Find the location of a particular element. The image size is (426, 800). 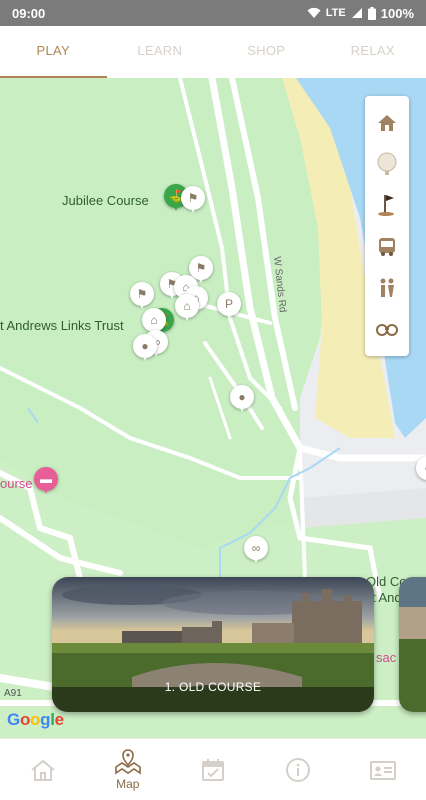

tab-shop: SHOP is located at coordinates (266, 52).